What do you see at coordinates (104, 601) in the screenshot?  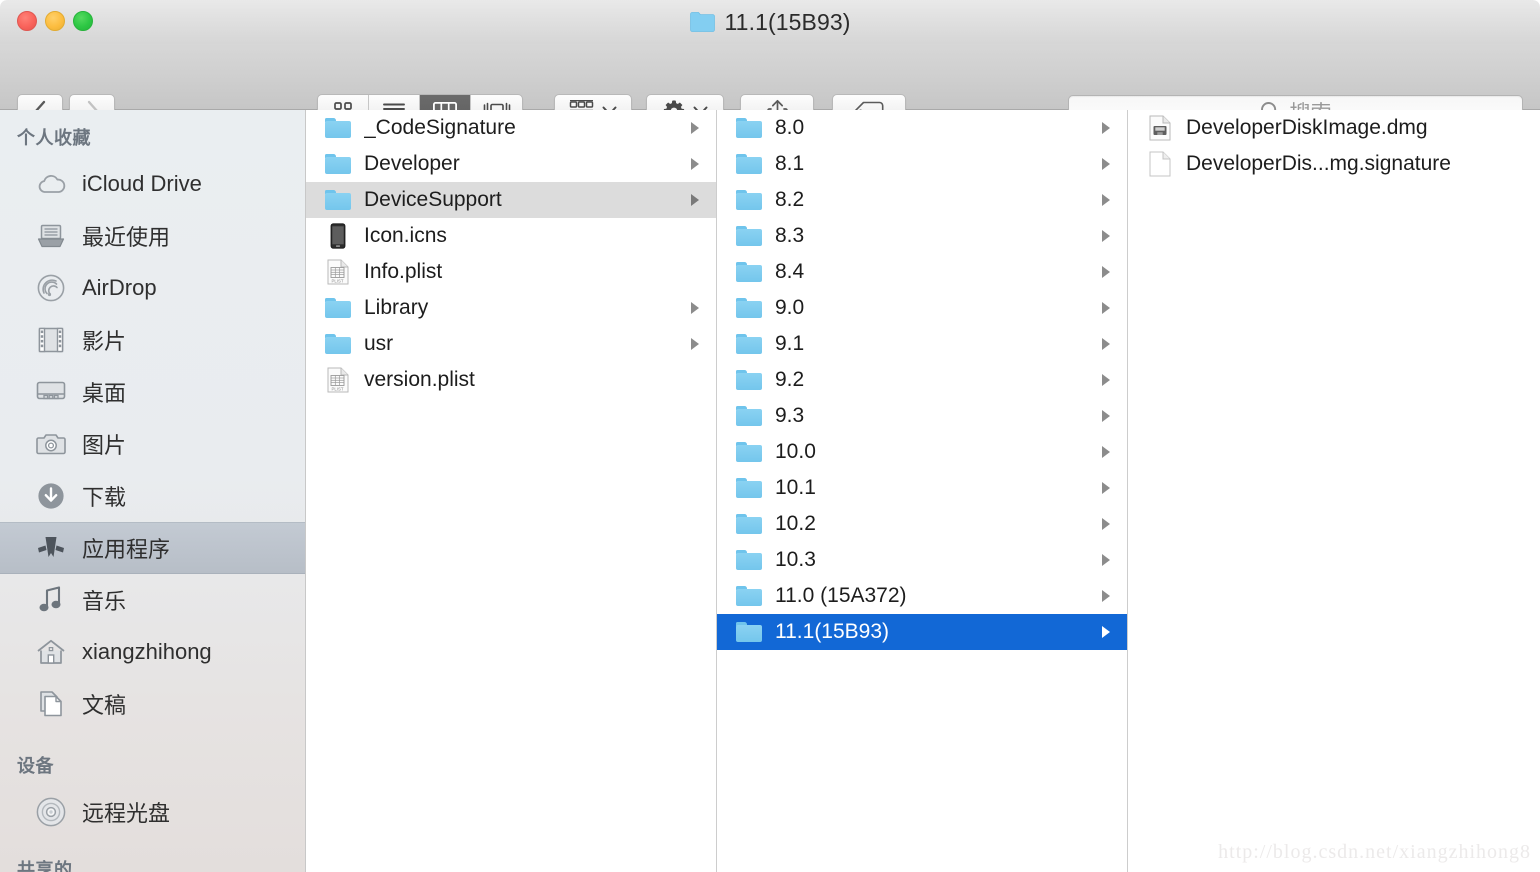 I see `sidebar-item-label: 音乐` at bounding box center [104, 601].